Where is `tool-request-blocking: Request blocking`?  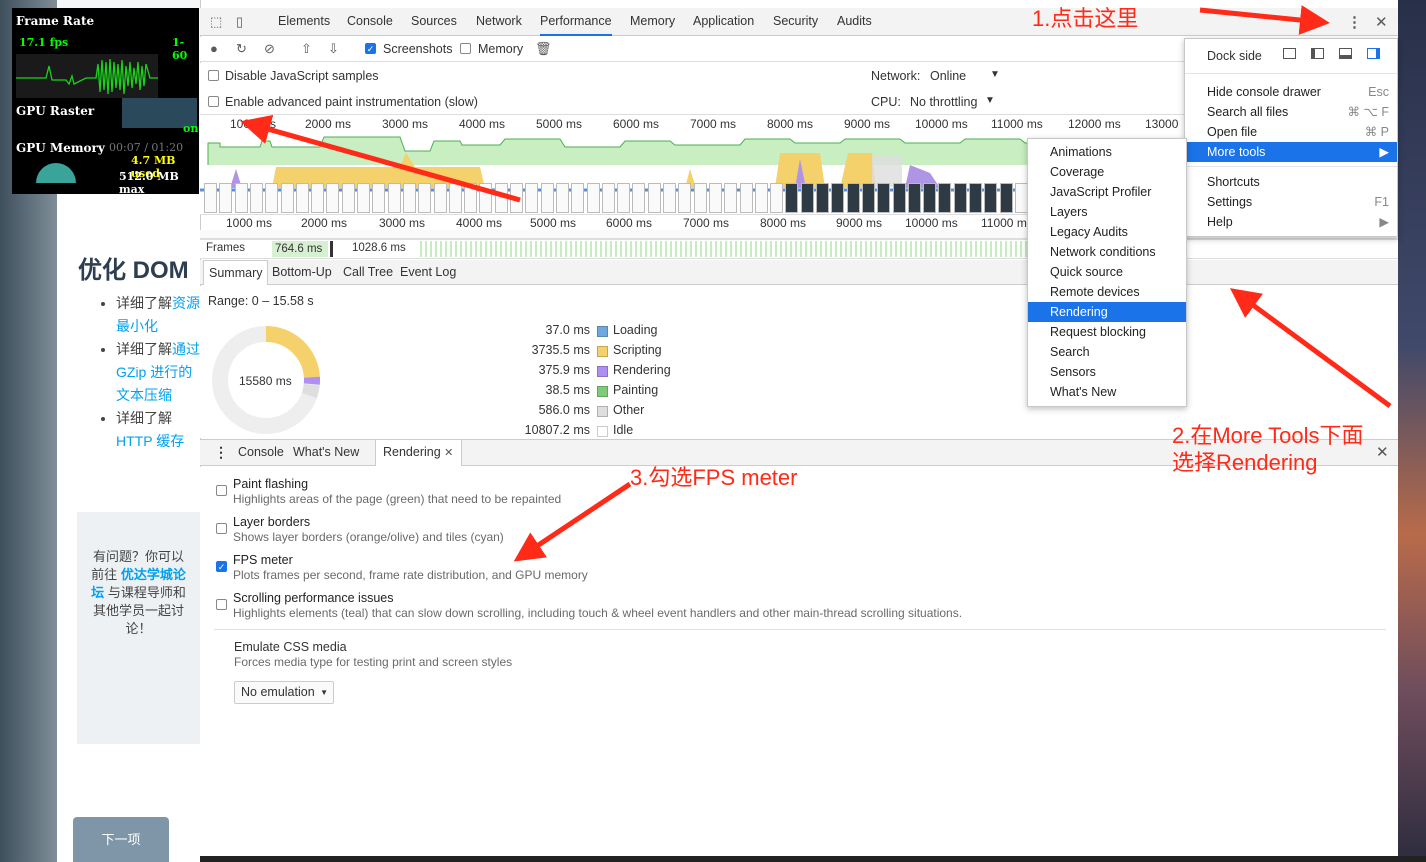
tool-request-blocking: Request blocking is located at coordinates (1107, 332).